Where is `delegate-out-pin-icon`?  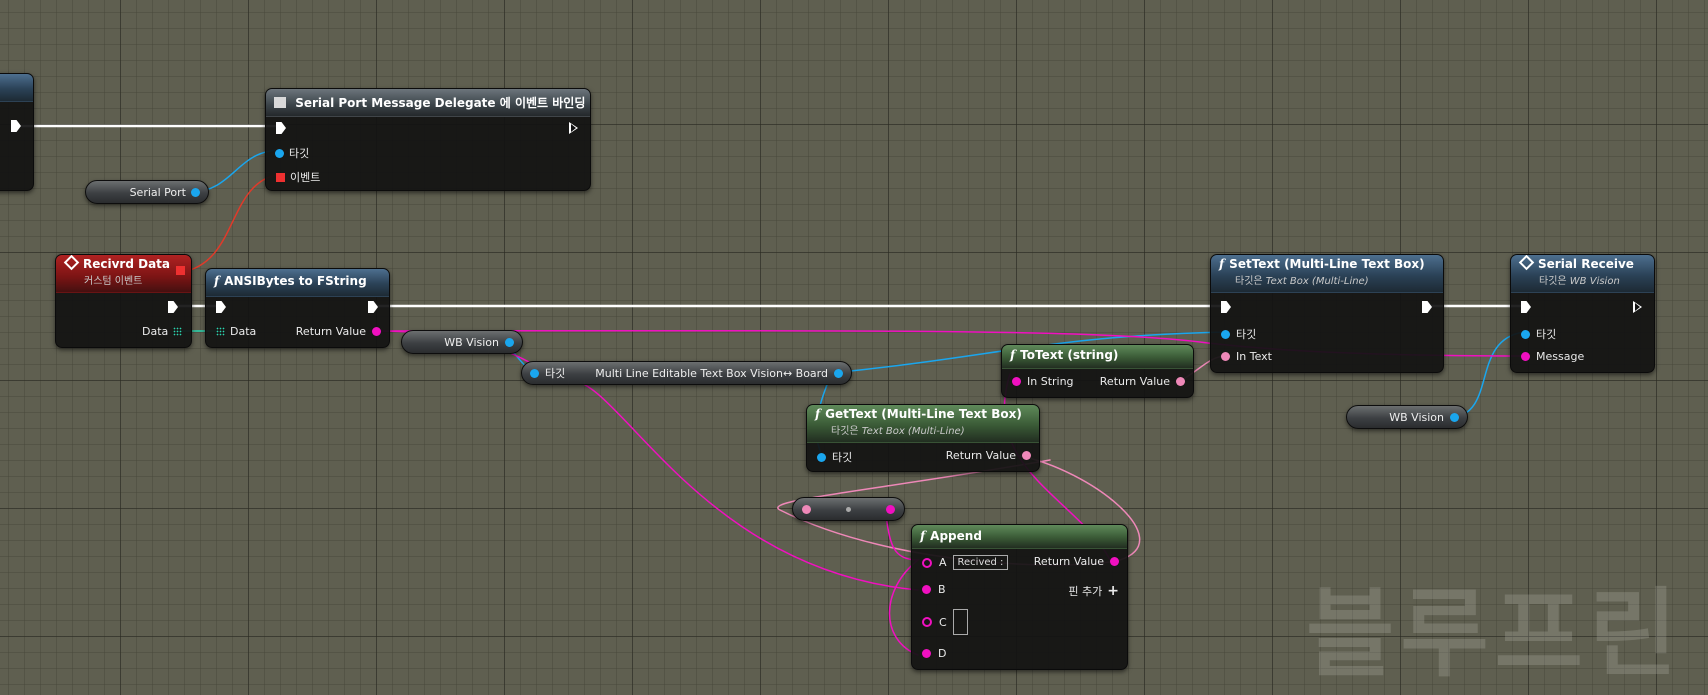 delegate-out-pin-icon is located at coordinates (180, 270).